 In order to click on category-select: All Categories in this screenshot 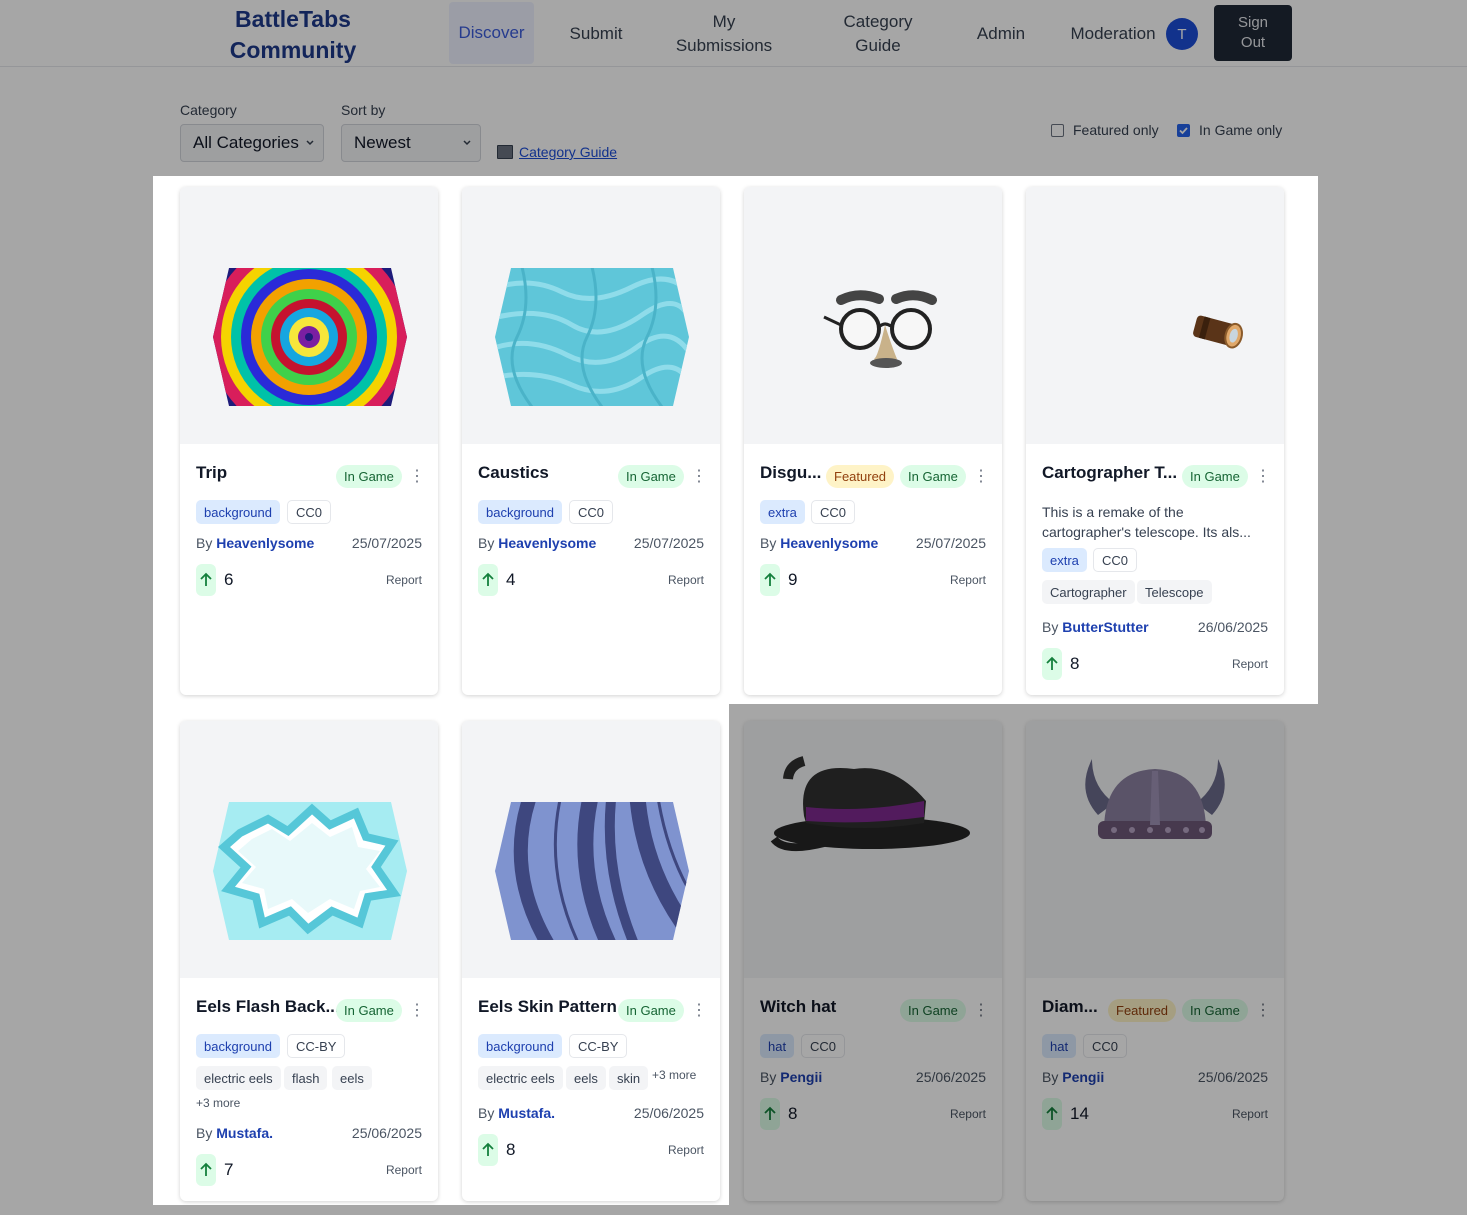, I will do `click(252, 143)`.